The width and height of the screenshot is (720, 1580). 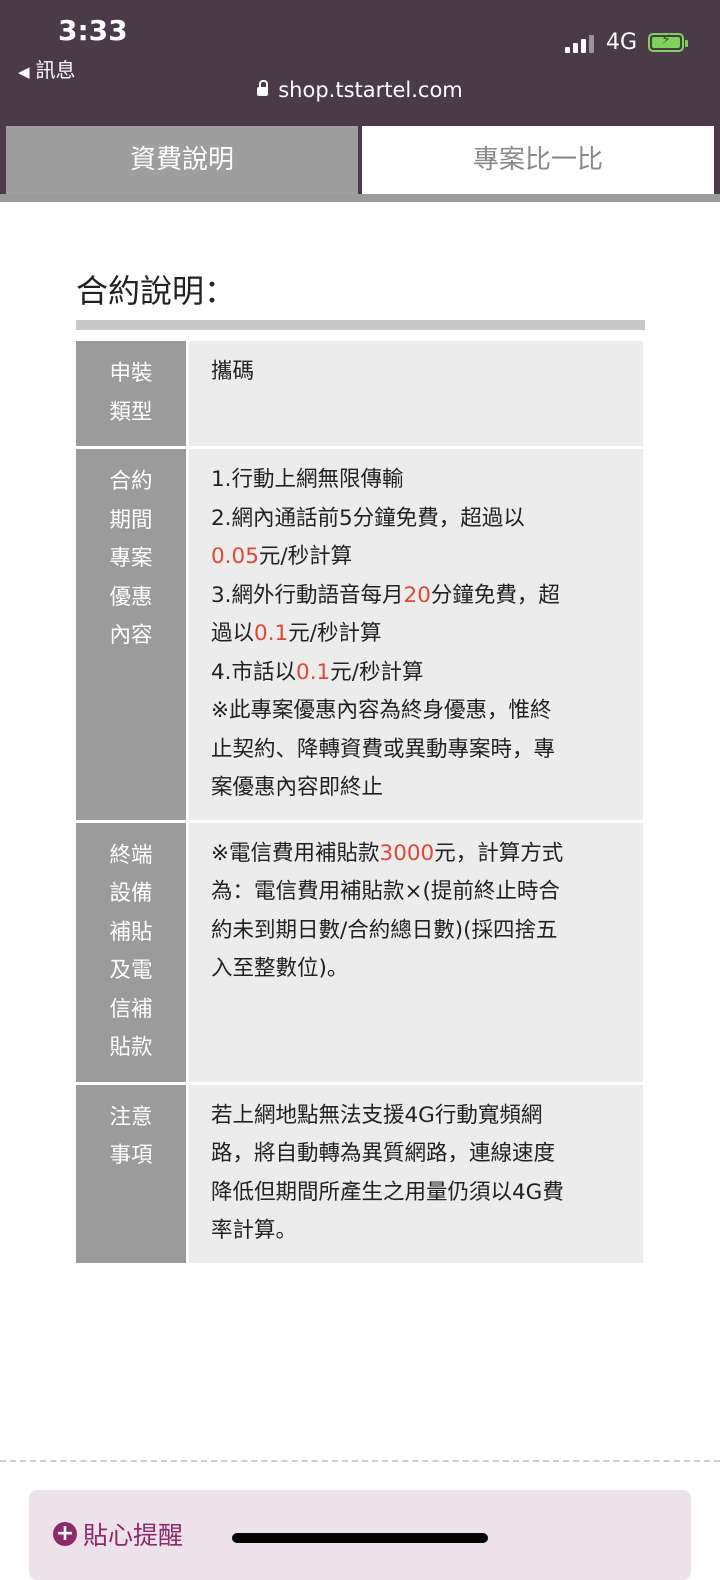 I want to click on text-segment: 路，將自動轉為異質網路，連線速度, so click(x=383, y=1153).